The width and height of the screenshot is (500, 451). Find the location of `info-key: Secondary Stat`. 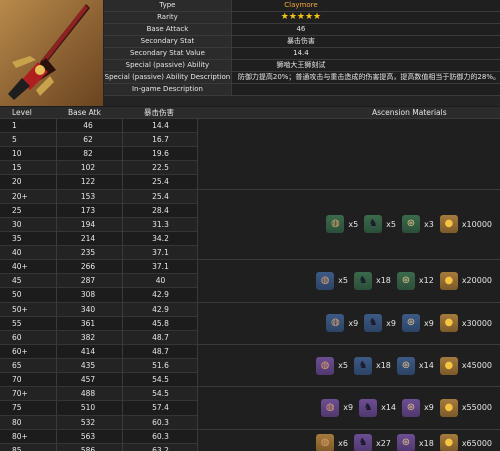

info-key: Secondary Stat is located at coordinates (168, 42).